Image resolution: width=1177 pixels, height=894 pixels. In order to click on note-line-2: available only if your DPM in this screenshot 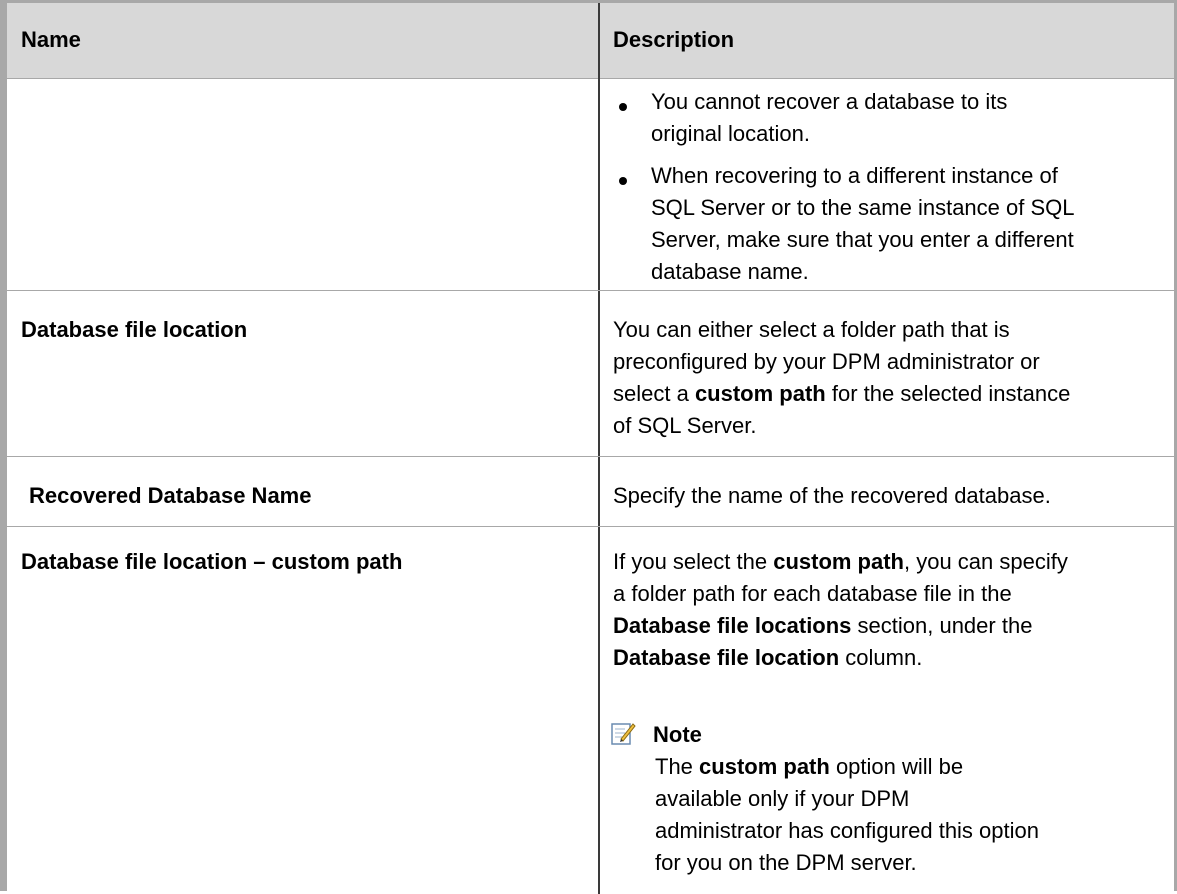, I will do `click(782, 798)`.